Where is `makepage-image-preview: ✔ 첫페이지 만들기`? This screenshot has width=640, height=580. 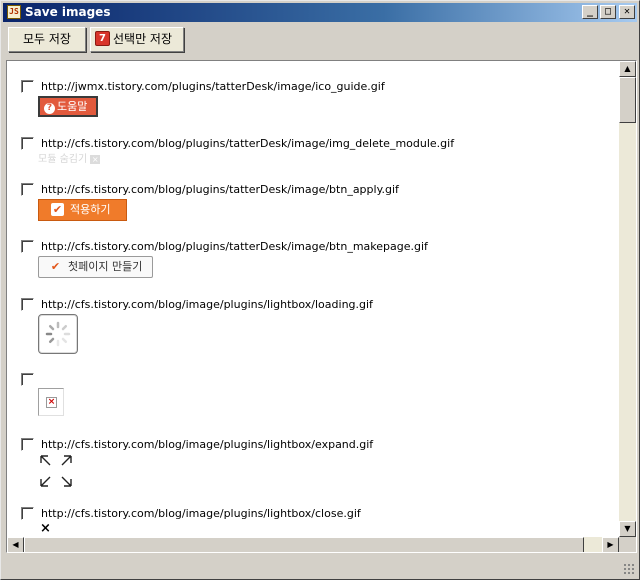
makepage-image-preview: ✔ 첫페이지 만들기 is located at coordinates (95, 267).